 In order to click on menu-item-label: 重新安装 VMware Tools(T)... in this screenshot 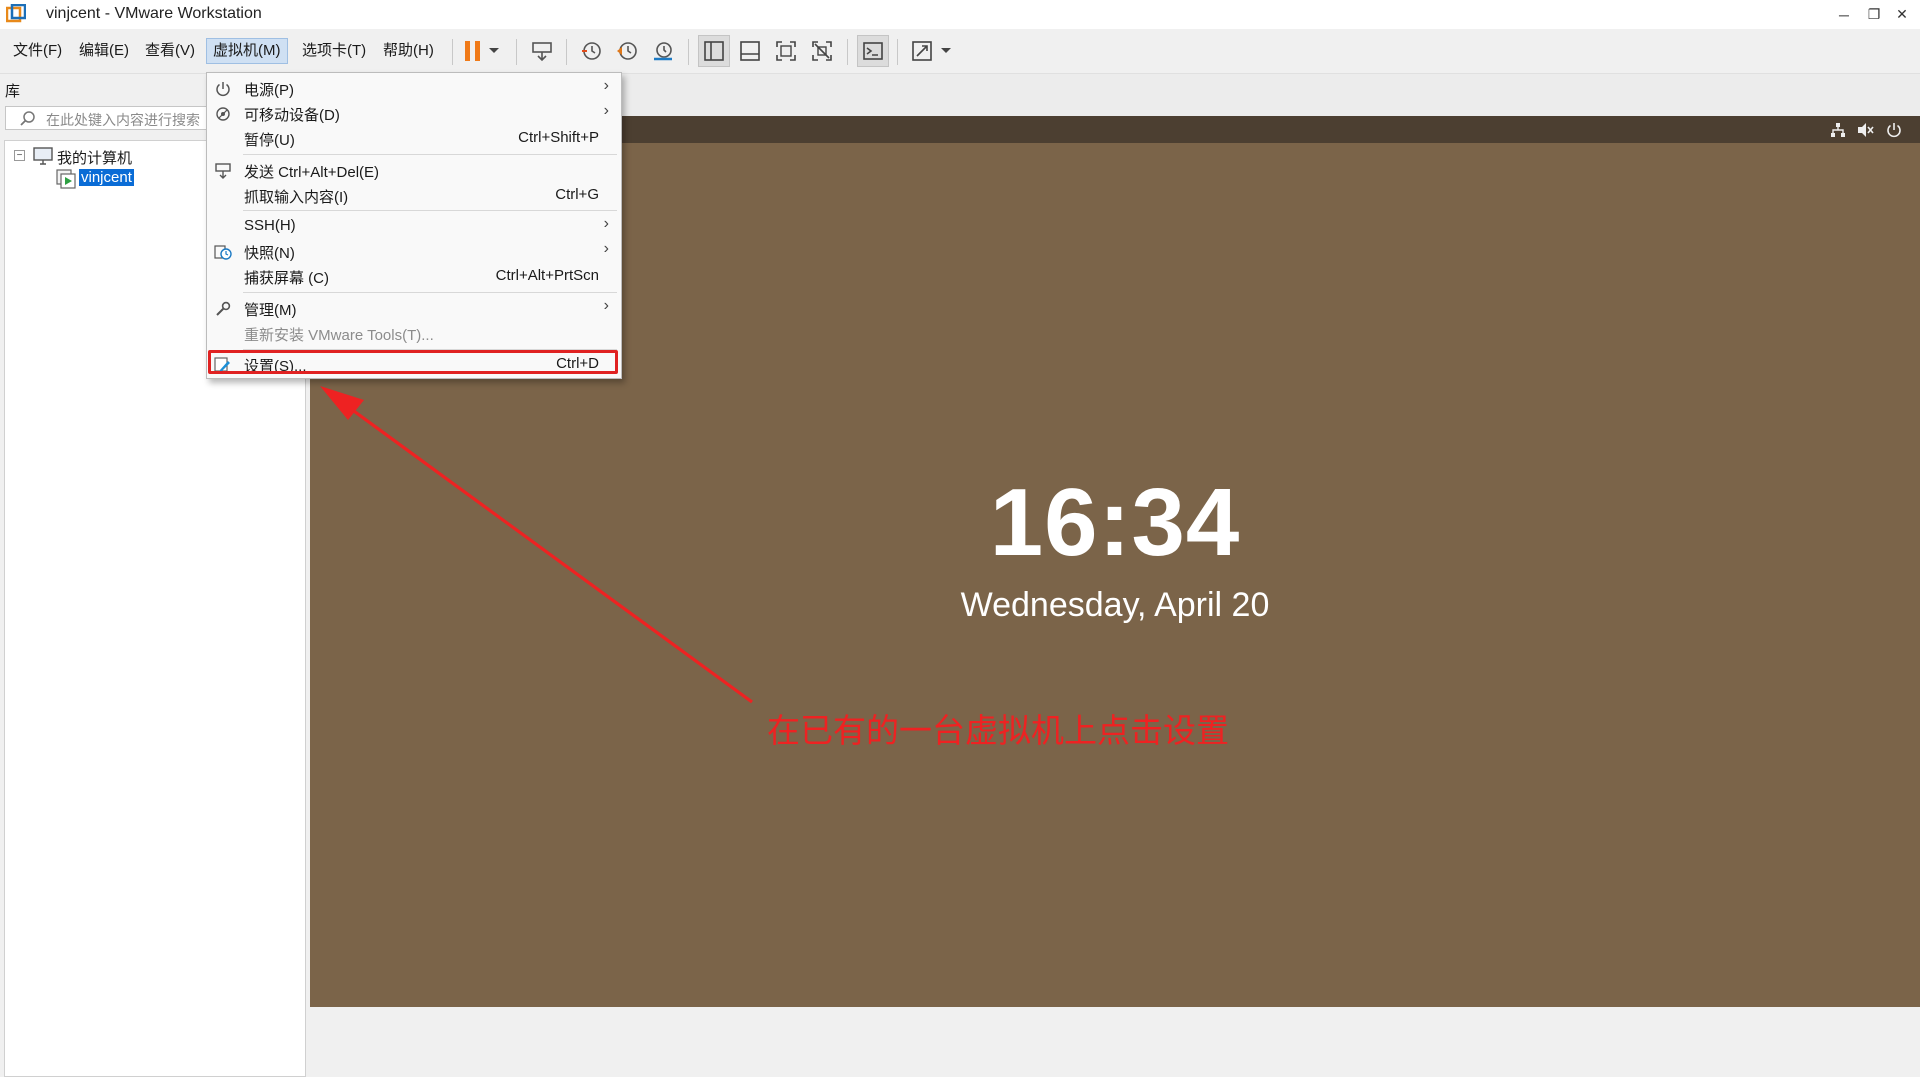, I will do `click(339, 335)`.